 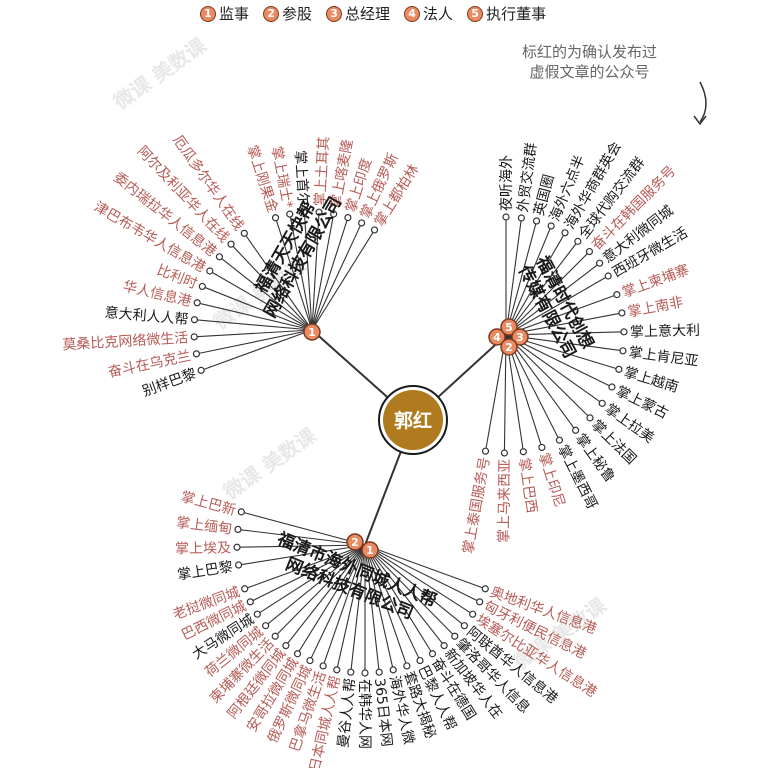 I want to click on account-label: 掌上马来西亚, so click(x=504, y=501).